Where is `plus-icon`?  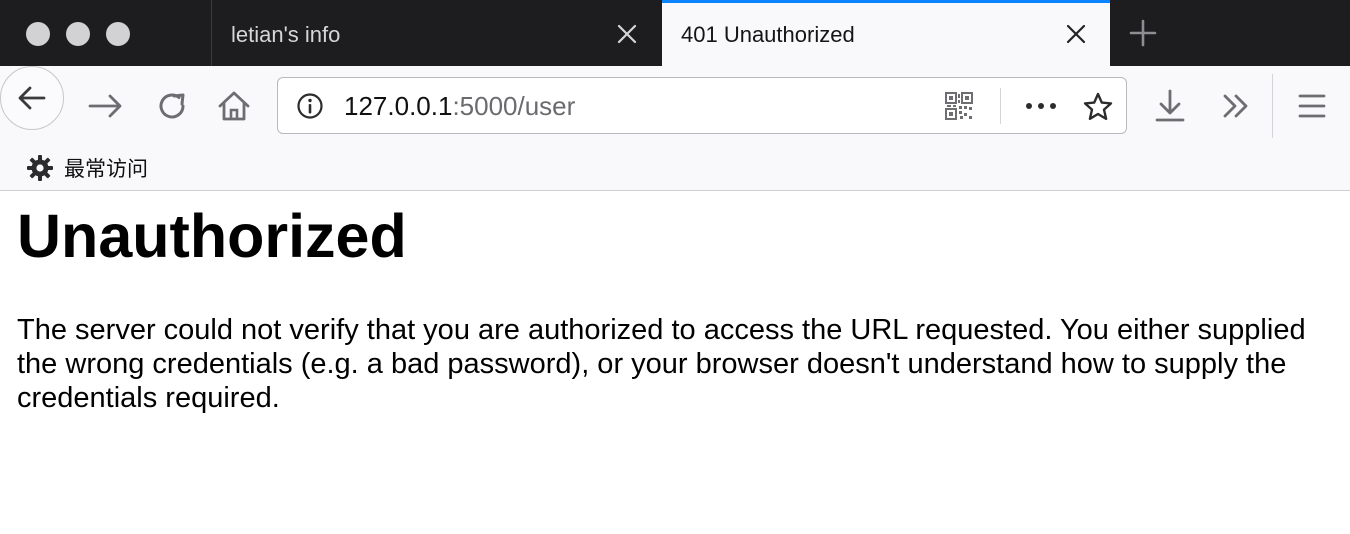
plus-icon is located at coordinates (1143, 33).